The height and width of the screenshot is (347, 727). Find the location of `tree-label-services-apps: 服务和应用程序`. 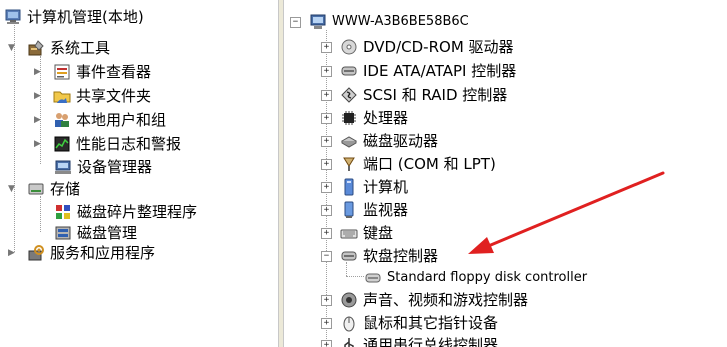

tree-label-services-apps: 服务和应用程序 is located at coordinates (103, 253).